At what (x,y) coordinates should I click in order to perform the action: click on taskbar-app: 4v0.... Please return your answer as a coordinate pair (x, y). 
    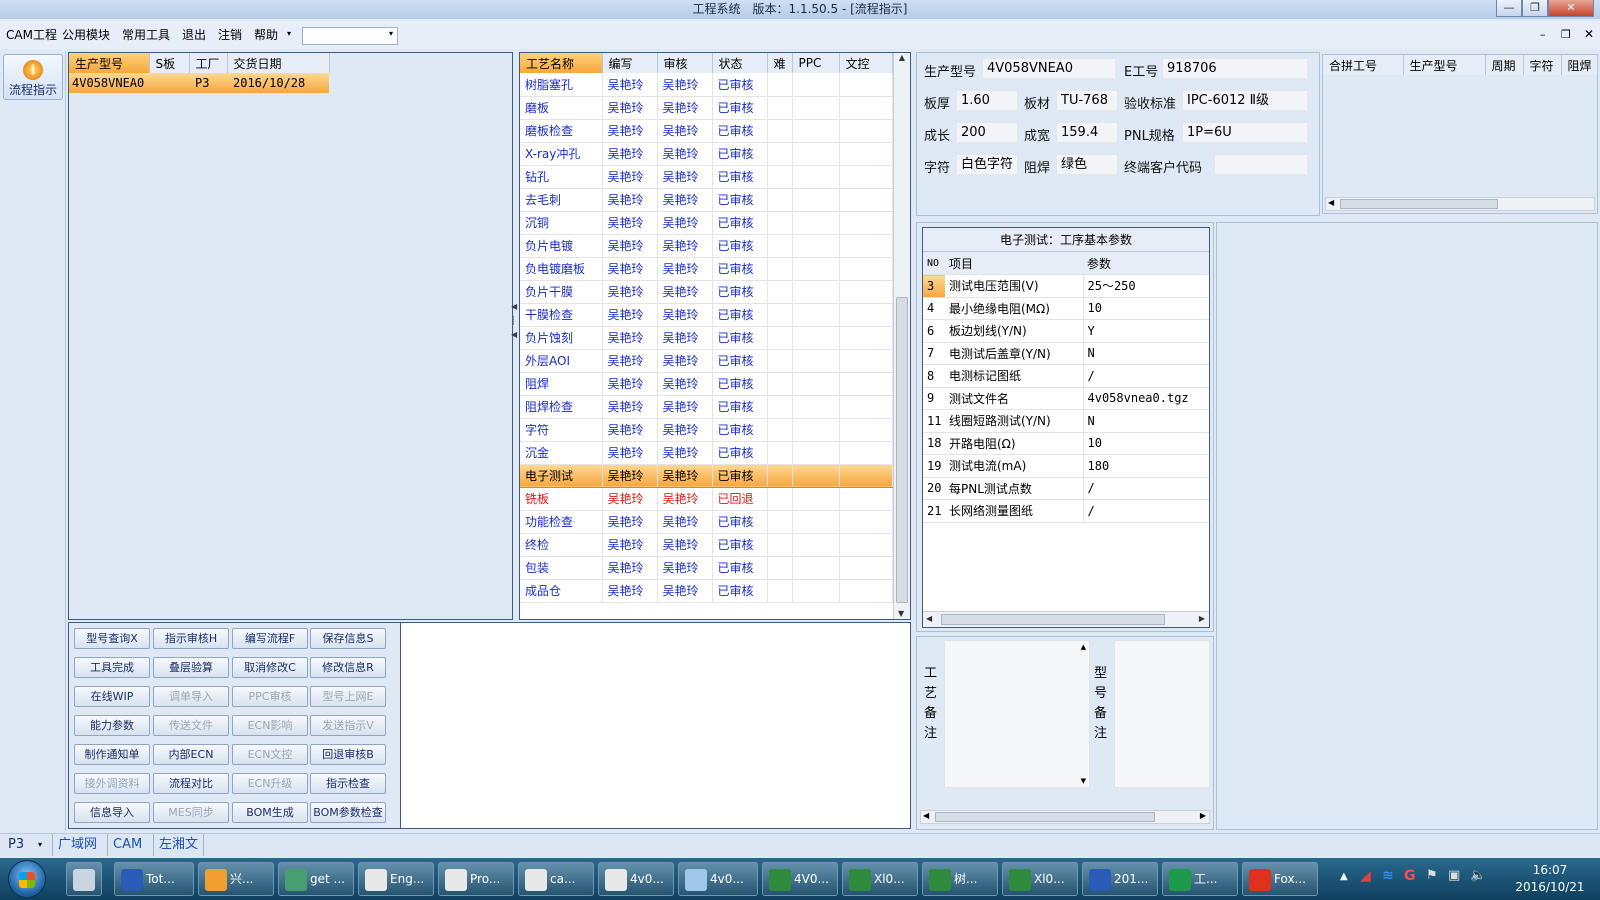
    Looking at the image, I should click on (718, 879).